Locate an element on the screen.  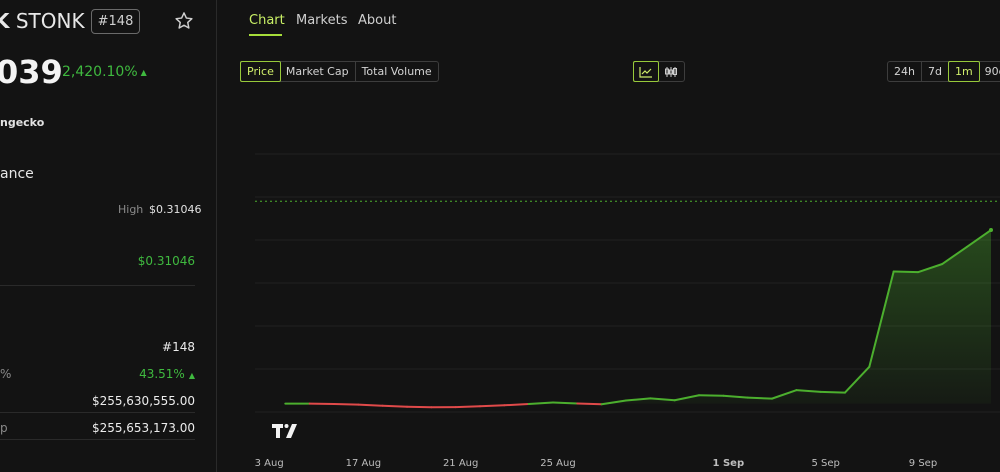
coin-title: K STONK is located at coordinates (42, 21).